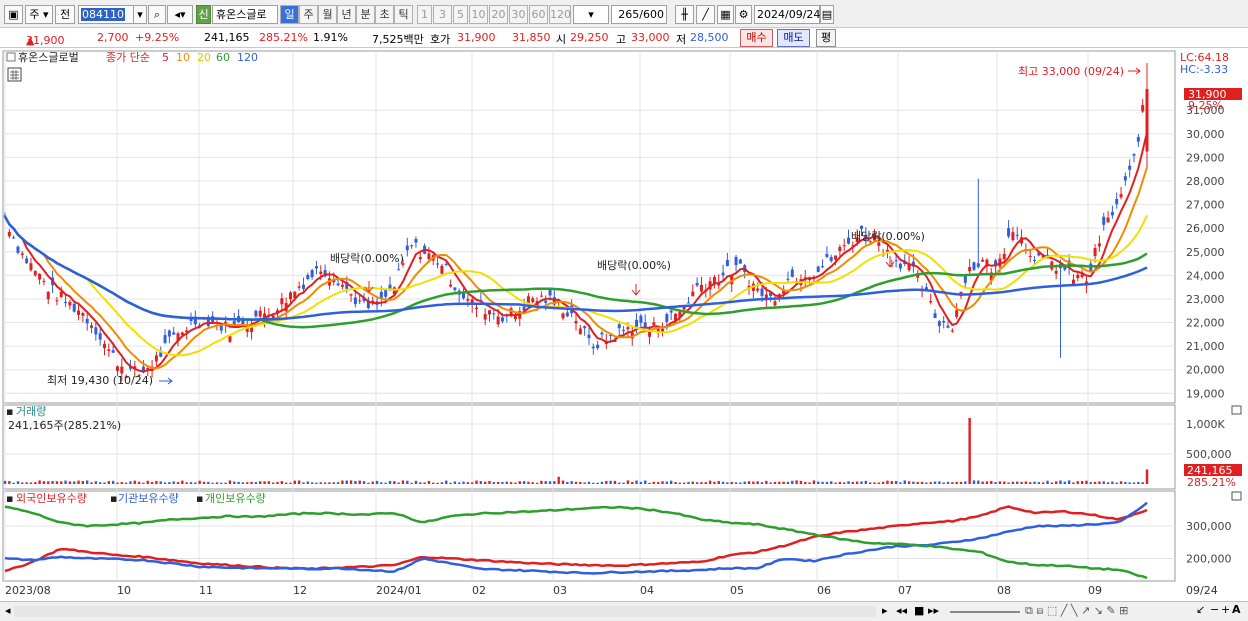  What do you see at coordinates (106, 14) in the screenshot?
I see `code-input: 084110` at bounding box center [106, 14].